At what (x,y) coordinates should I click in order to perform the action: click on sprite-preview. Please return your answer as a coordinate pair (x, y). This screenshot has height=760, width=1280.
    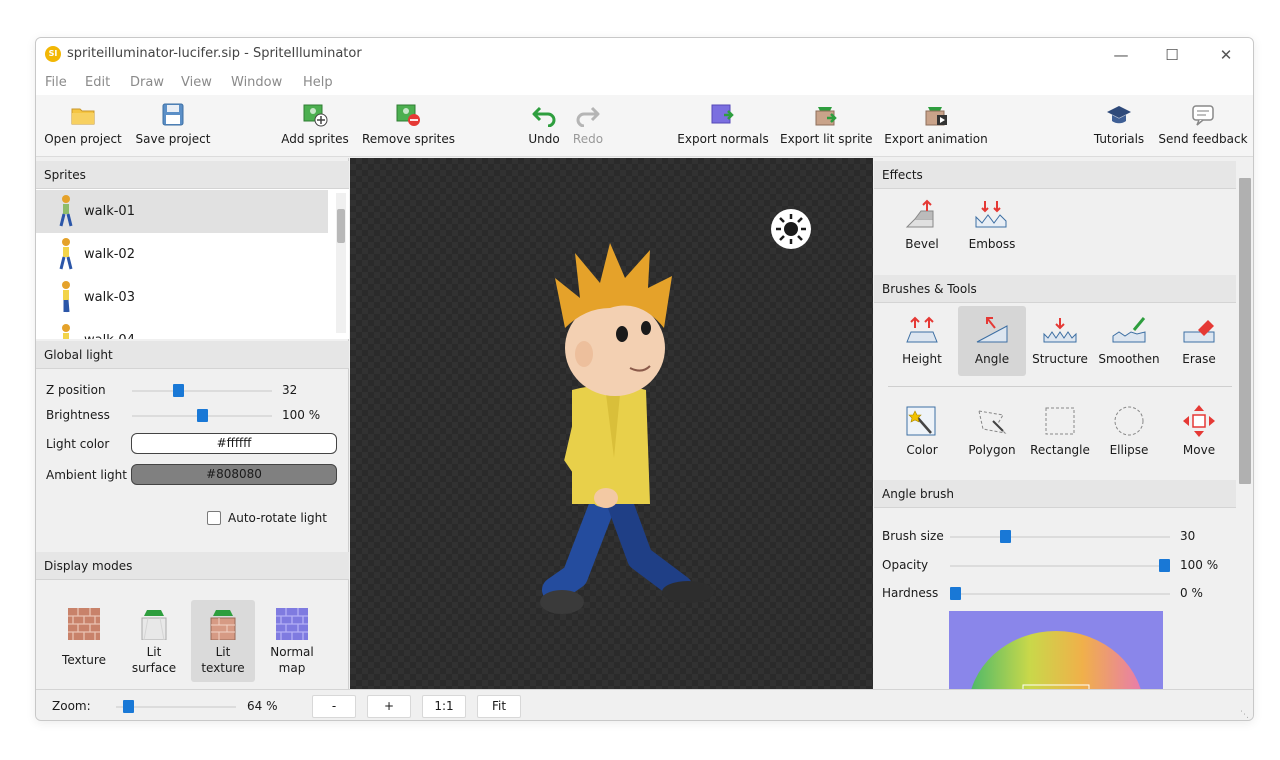
    Looking at the image, I should click on (675, 411).